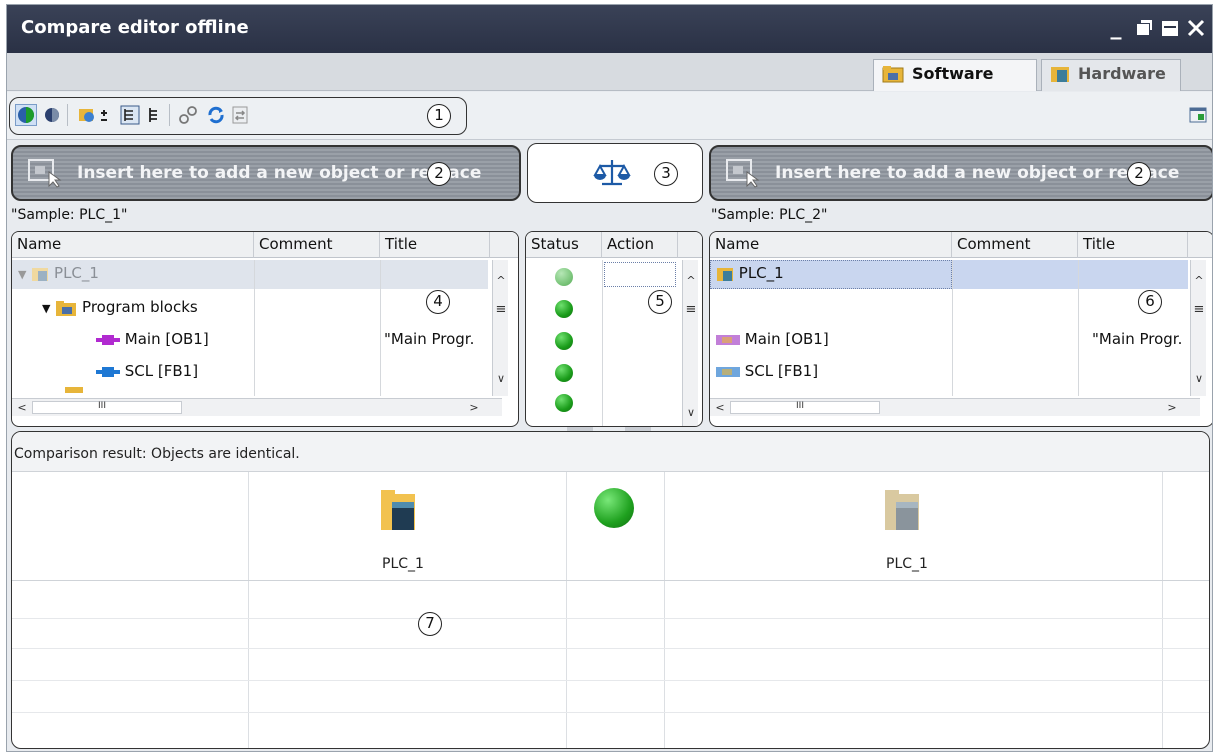 This screenshot has width=1213, height=752. Describe the element at coordinates (902, 510) in the screenshot. I see `plc-device-large-icon-grey` at that location.